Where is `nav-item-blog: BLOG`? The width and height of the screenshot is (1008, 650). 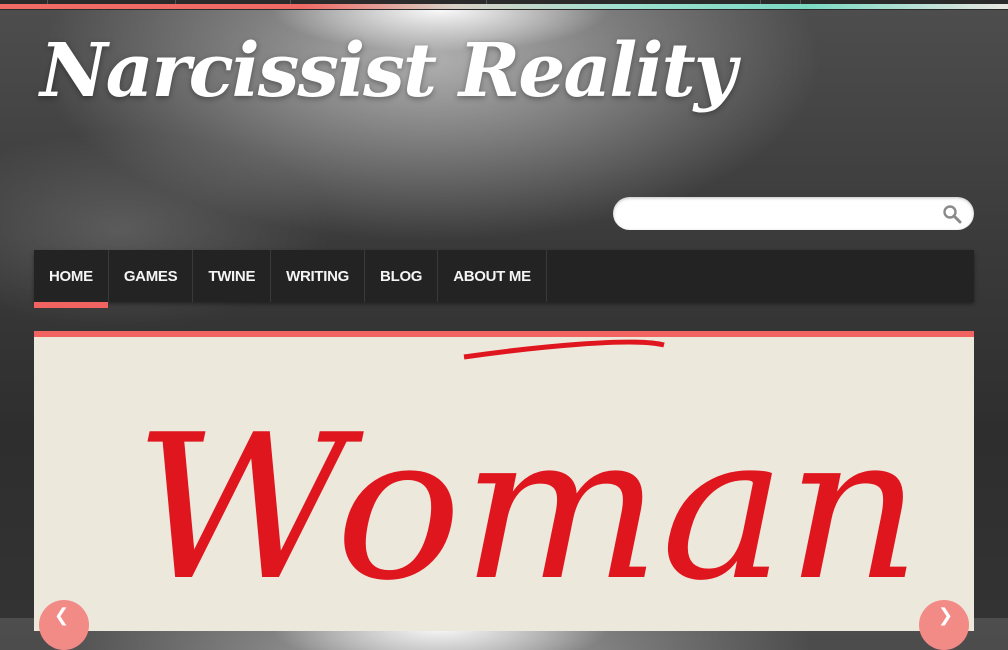 nav-item-blog: BLOG is located at coordinates (402, 276).